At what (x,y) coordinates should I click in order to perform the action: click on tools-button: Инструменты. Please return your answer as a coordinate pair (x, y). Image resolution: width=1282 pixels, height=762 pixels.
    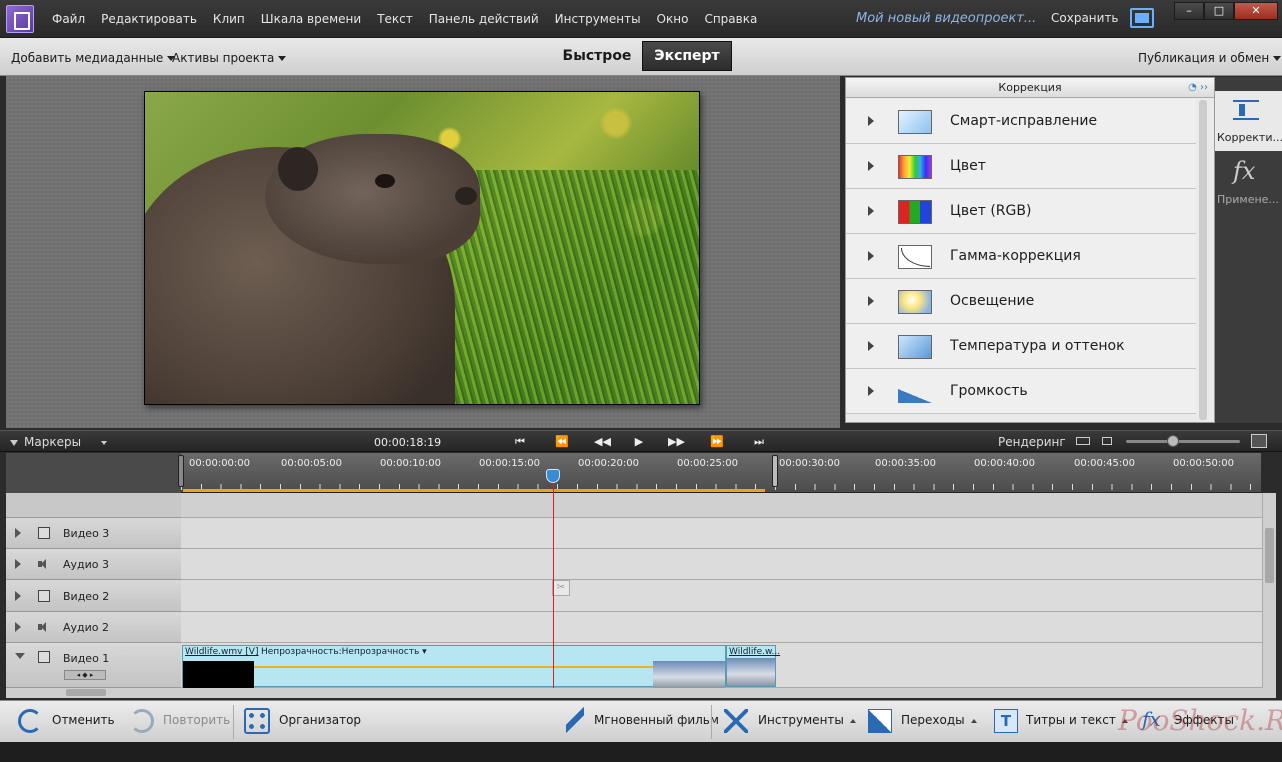
    Looking at the image, I should click on (807, 720).